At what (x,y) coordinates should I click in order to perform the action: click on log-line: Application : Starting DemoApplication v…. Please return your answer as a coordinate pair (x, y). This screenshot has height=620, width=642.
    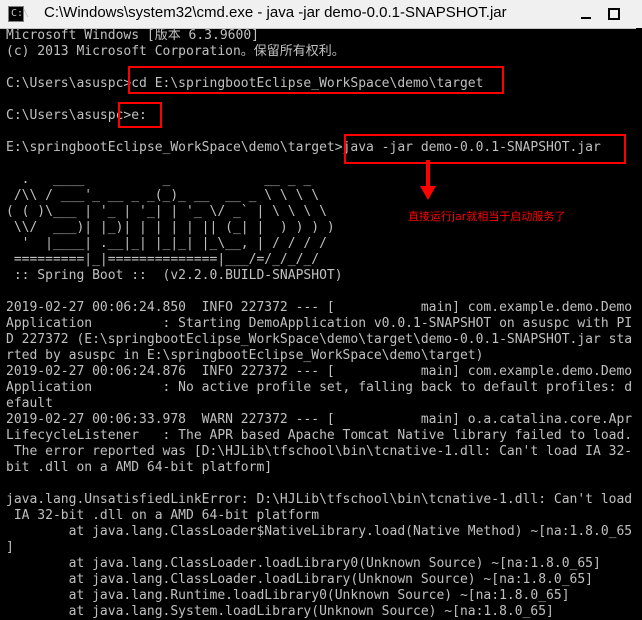
    Looking at the image, I should click on (319, 323).